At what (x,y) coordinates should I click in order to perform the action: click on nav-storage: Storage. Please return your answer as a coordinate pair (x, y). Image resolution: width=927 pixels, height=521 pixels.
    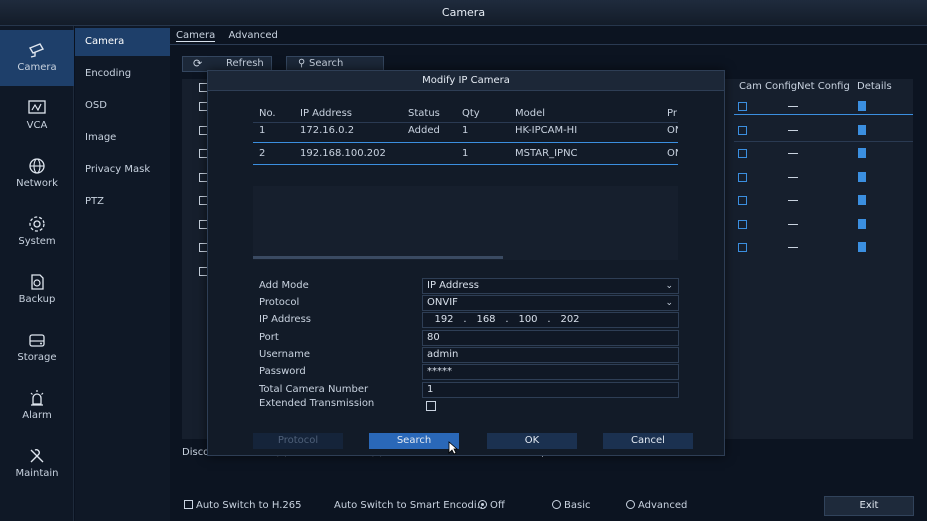
    Looking at the image, I should click on (37, 348).